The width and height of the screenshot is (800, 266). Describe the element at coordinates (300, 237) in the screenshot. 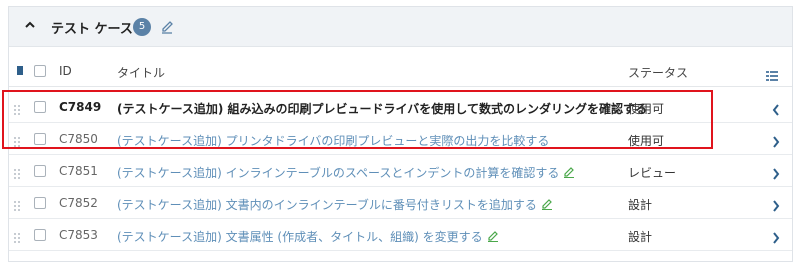

I see `case-title-text: (テストケース追加) 文書属性 (作成者、タイトル、組織) を変更する` at that location.